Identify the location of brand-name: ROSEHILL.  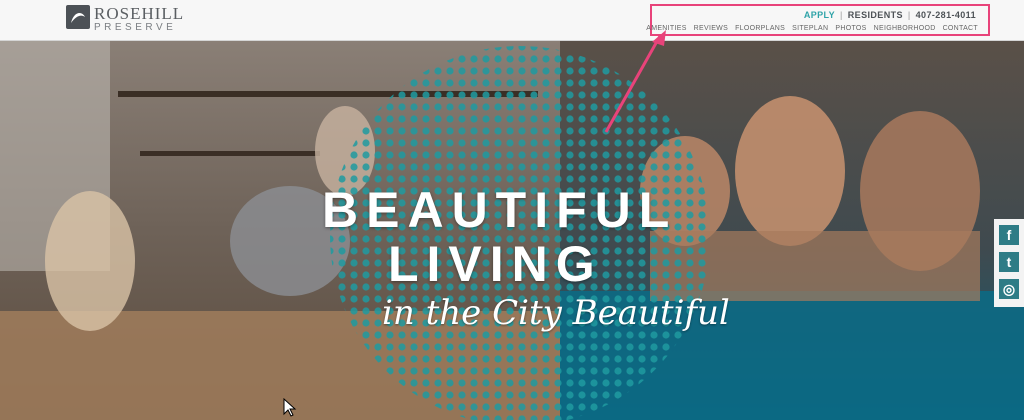
(139, 13).